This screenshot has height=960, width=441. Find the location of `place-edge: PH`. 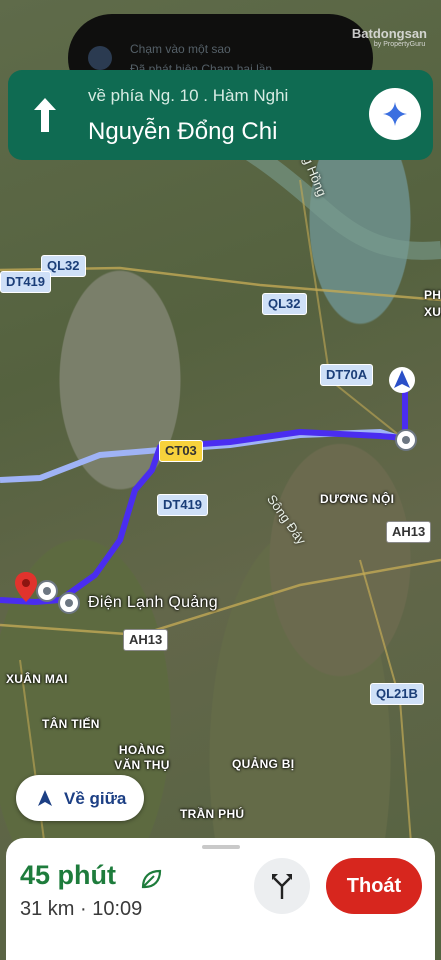

place-edge: PH is located at coordinates (432, 295).